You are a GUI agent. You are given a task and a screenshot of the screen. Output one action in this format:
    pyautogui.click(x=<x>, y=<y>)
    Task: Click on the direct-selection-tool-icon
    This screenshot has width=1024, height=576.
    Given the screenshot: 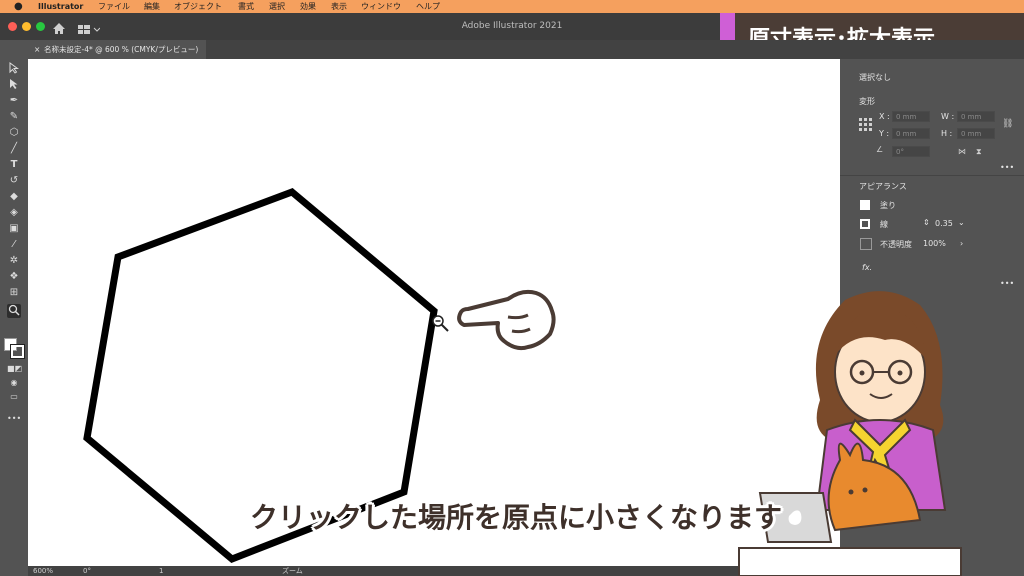 What is the action you would take?
    pyautogui.click(x=14, y=85)
    